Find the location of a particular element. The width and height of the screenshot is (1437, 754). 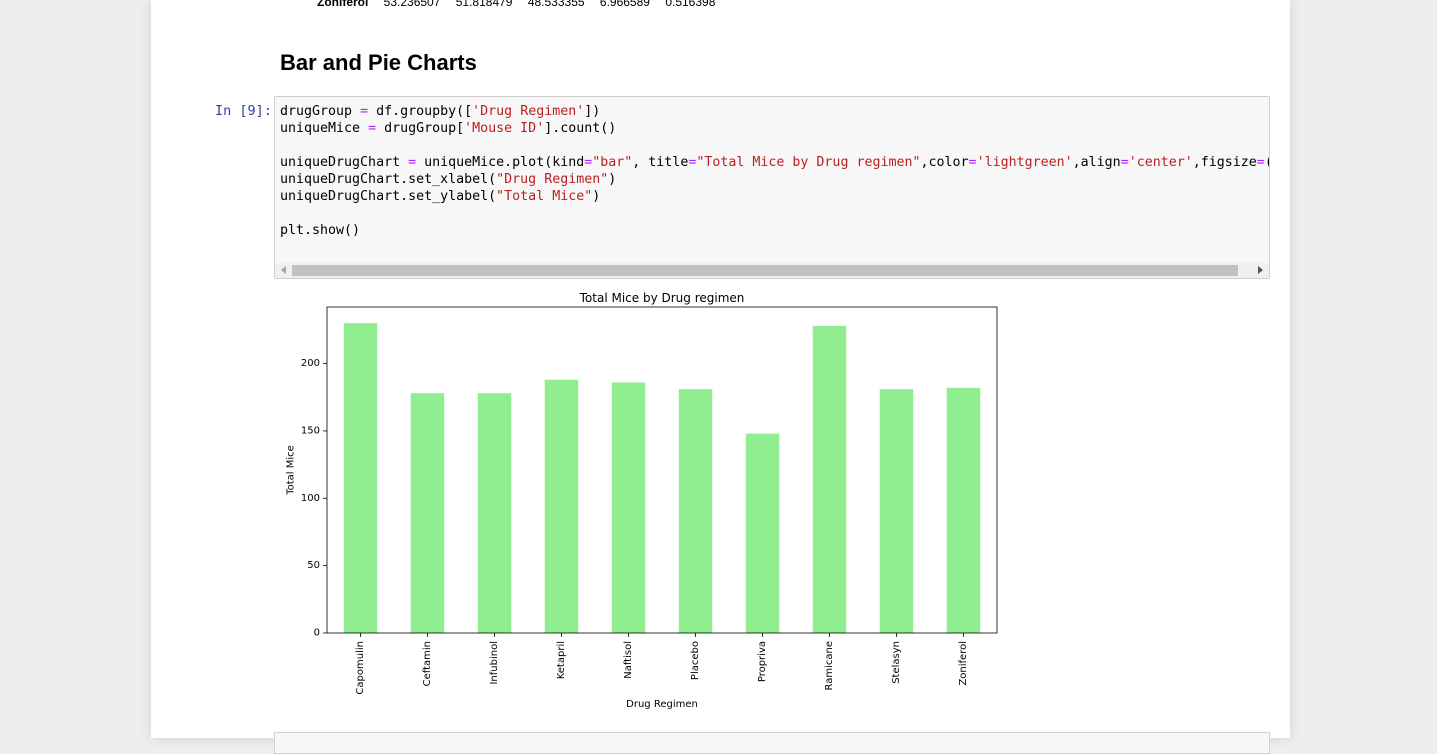

row-value: 51.818479 is located at coordinates (484, 4).